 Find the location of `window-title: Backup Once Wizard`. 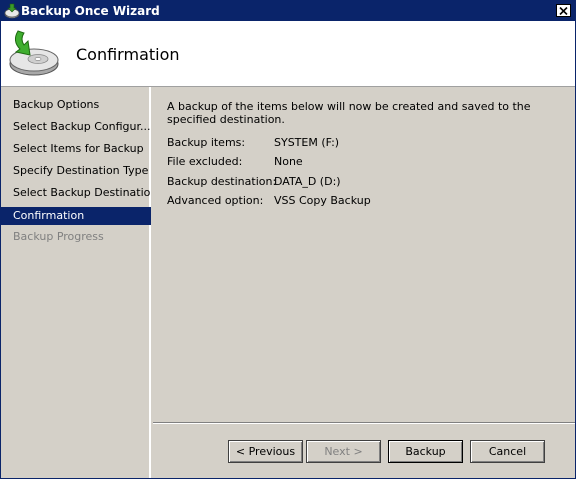

window-title: Backup Once Wizard is located at coordinates (90, 11).